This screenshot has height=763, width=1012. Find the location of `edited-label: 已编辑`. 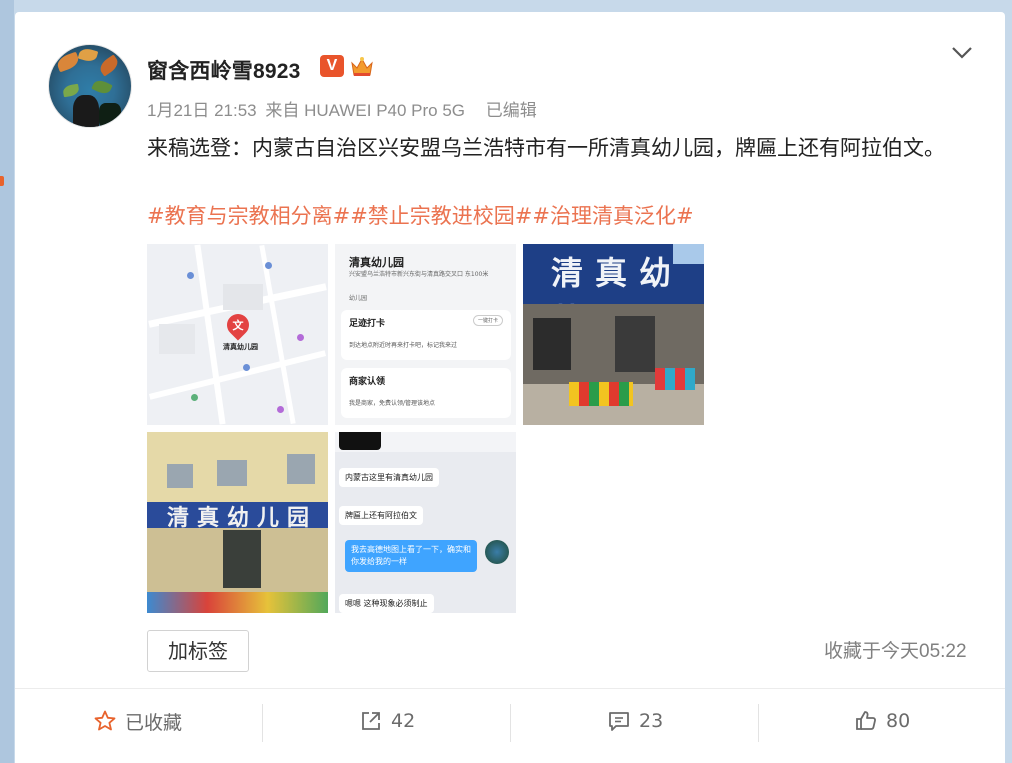

edited-label: 已编辑 is located at coordinates (511, 110).